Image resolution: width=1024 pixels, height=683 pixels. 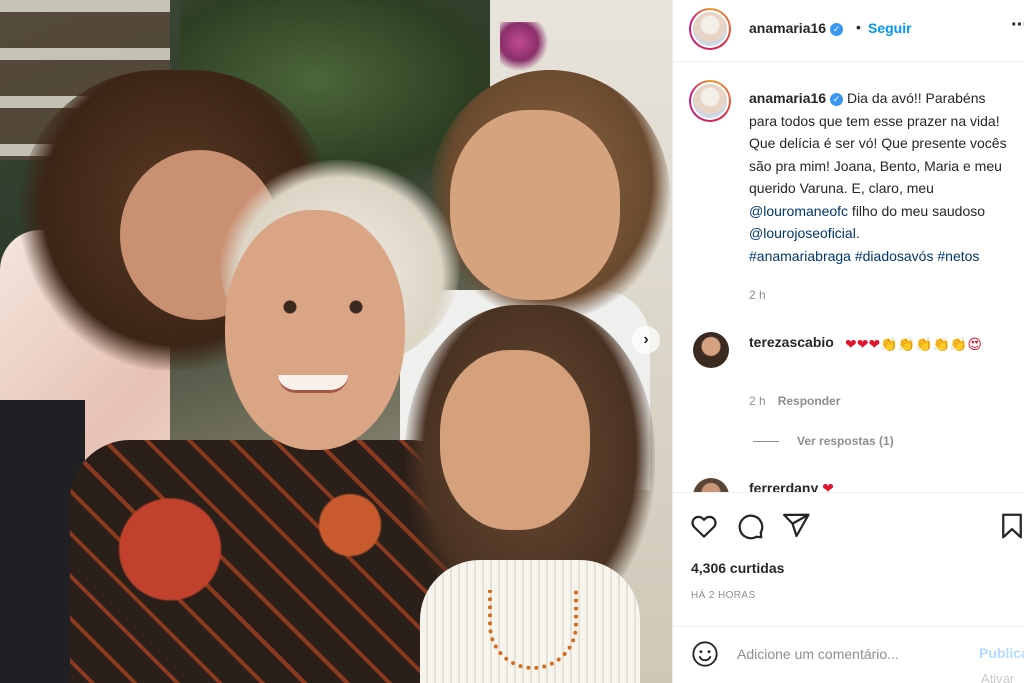 What do you see at coordinates (791, 486) in the screenshot?
I see `commenter-username: ferrerdany ❤` at bounding box center [791, 486].